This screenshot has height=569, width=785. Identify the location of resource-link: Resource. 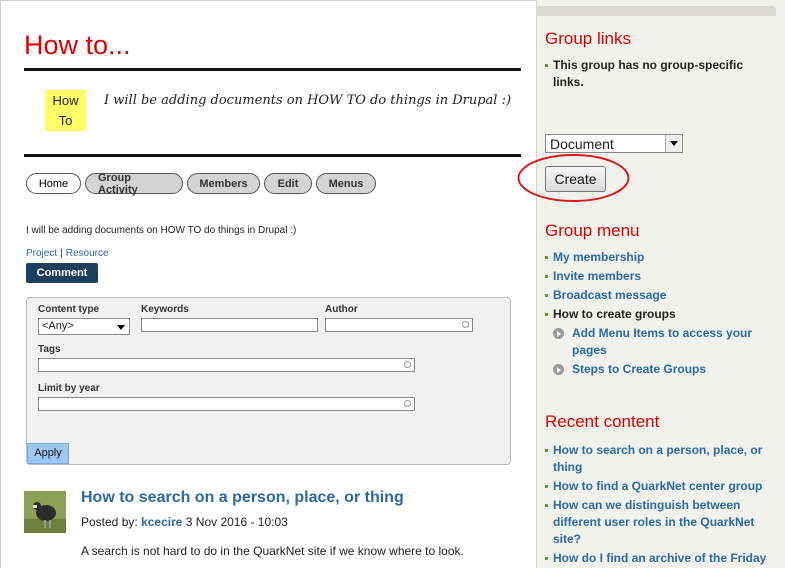
(87, 253).